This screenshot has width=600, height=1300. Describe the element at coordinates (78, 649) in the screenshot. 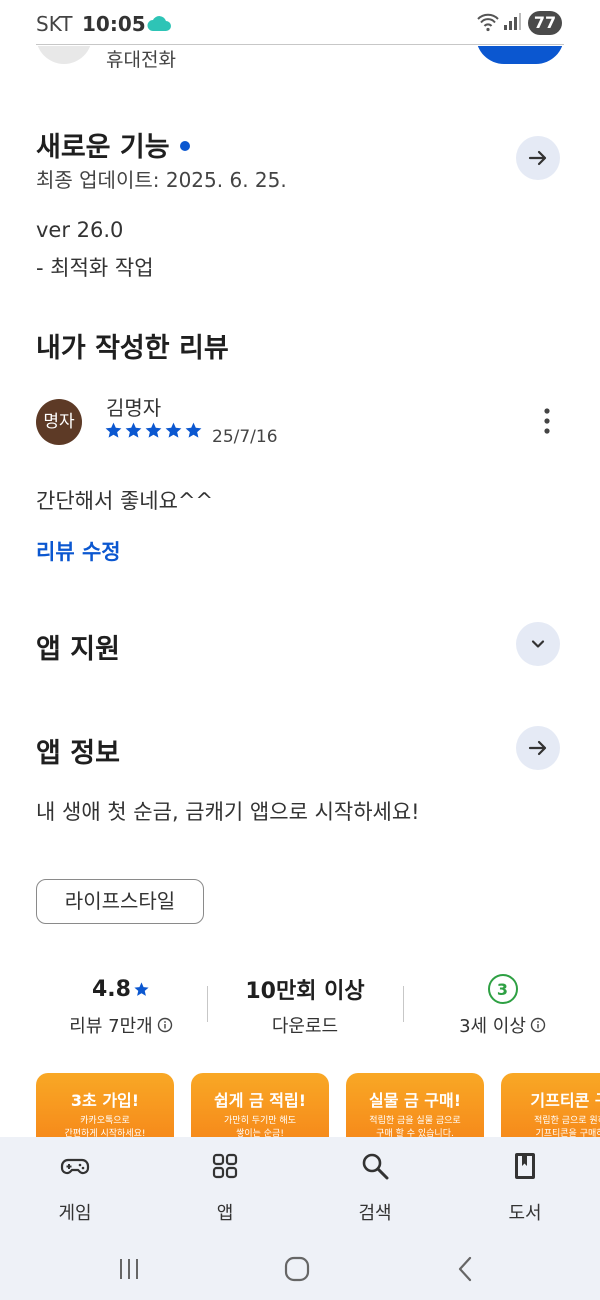

I see `app-support-title: 앱 지원` at that location.